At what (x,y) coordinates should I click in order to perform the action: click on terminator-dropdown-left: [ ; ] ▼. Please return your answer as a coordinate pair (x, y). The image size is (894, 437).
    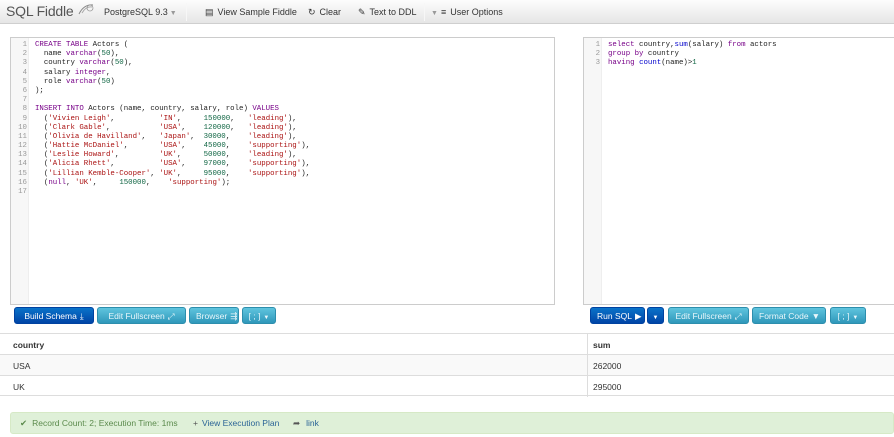
    Looking at the image, I should click on (259, 315).